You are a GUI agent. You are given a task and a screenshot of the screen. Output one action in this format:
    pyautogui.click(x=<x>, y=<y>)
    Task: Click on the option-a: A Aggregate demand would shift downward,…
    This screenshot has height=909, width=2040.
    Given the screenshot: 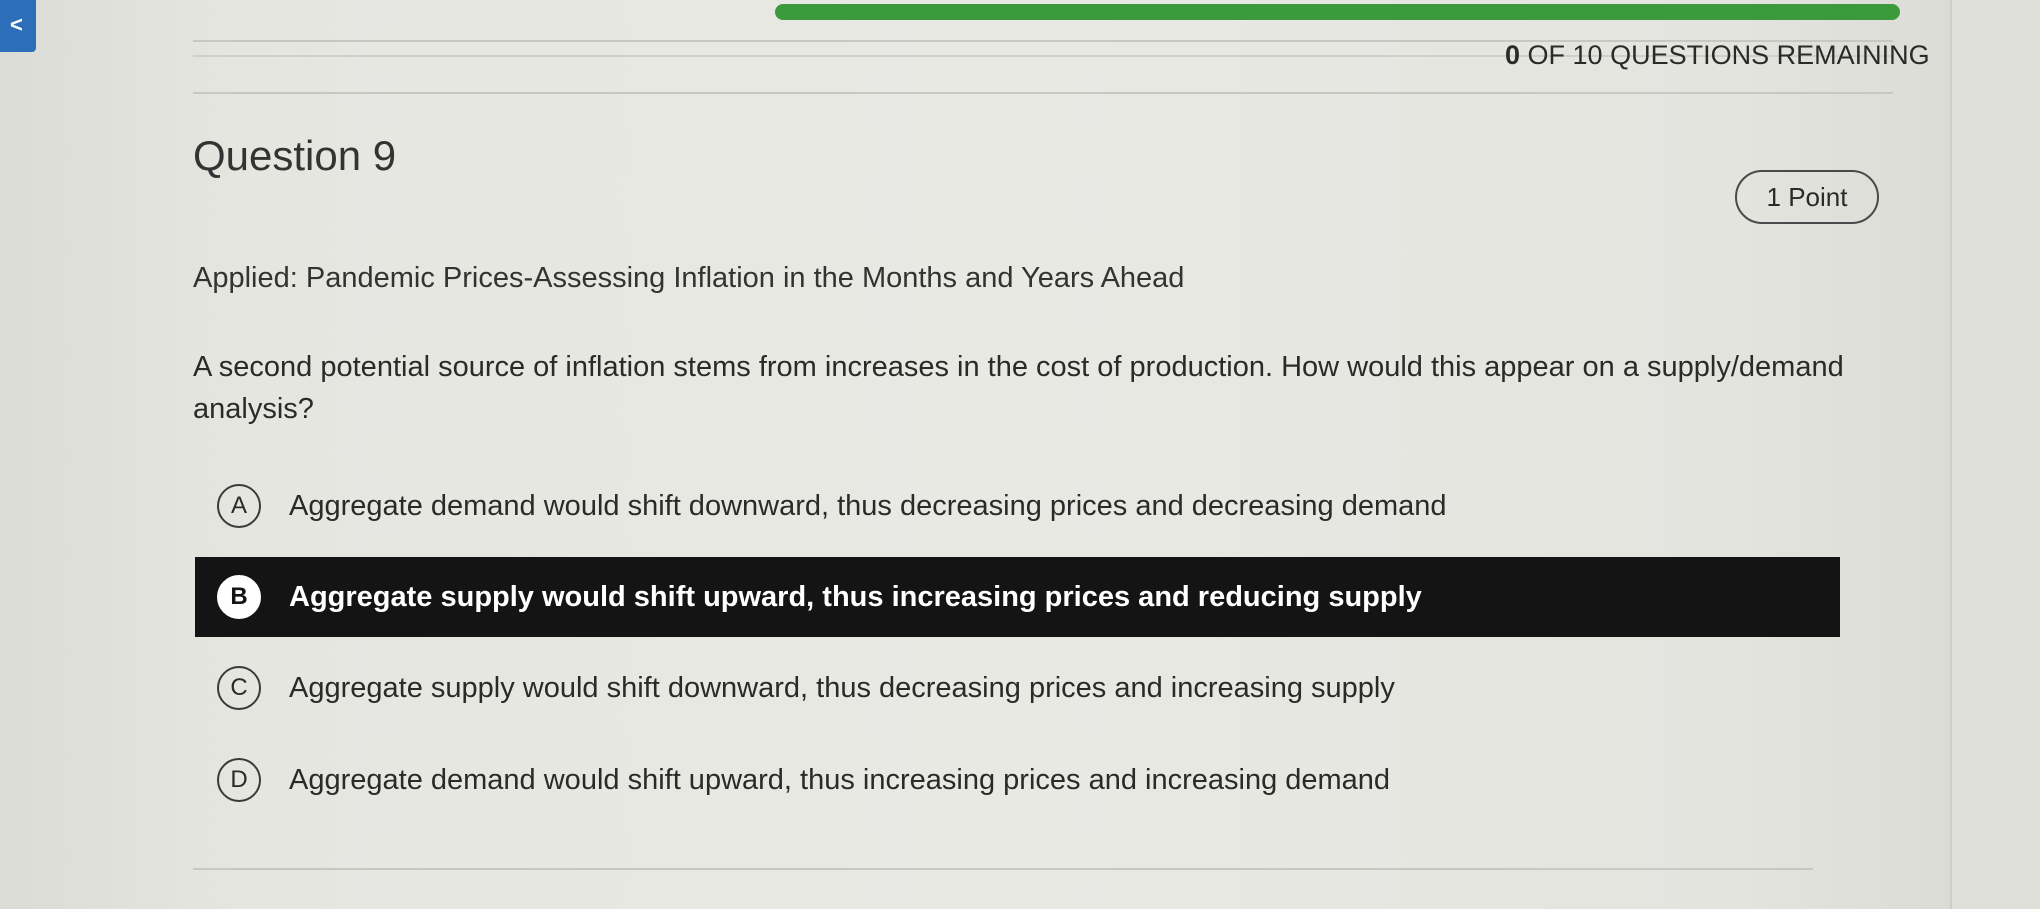 What is the action you would take?
    pyautogui.click(x=1017, y=506)
    